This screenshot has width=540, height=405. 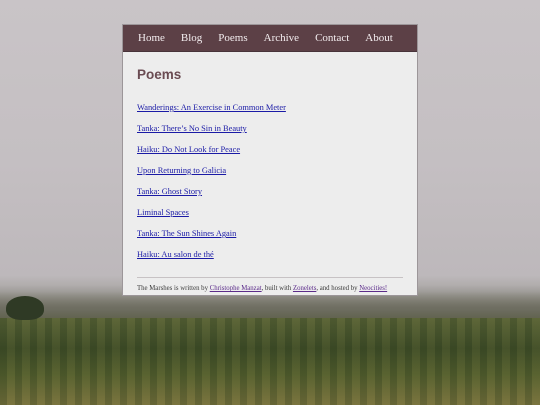 I want to click on nav-blog-link: Blog, so click(x=191, y=38).